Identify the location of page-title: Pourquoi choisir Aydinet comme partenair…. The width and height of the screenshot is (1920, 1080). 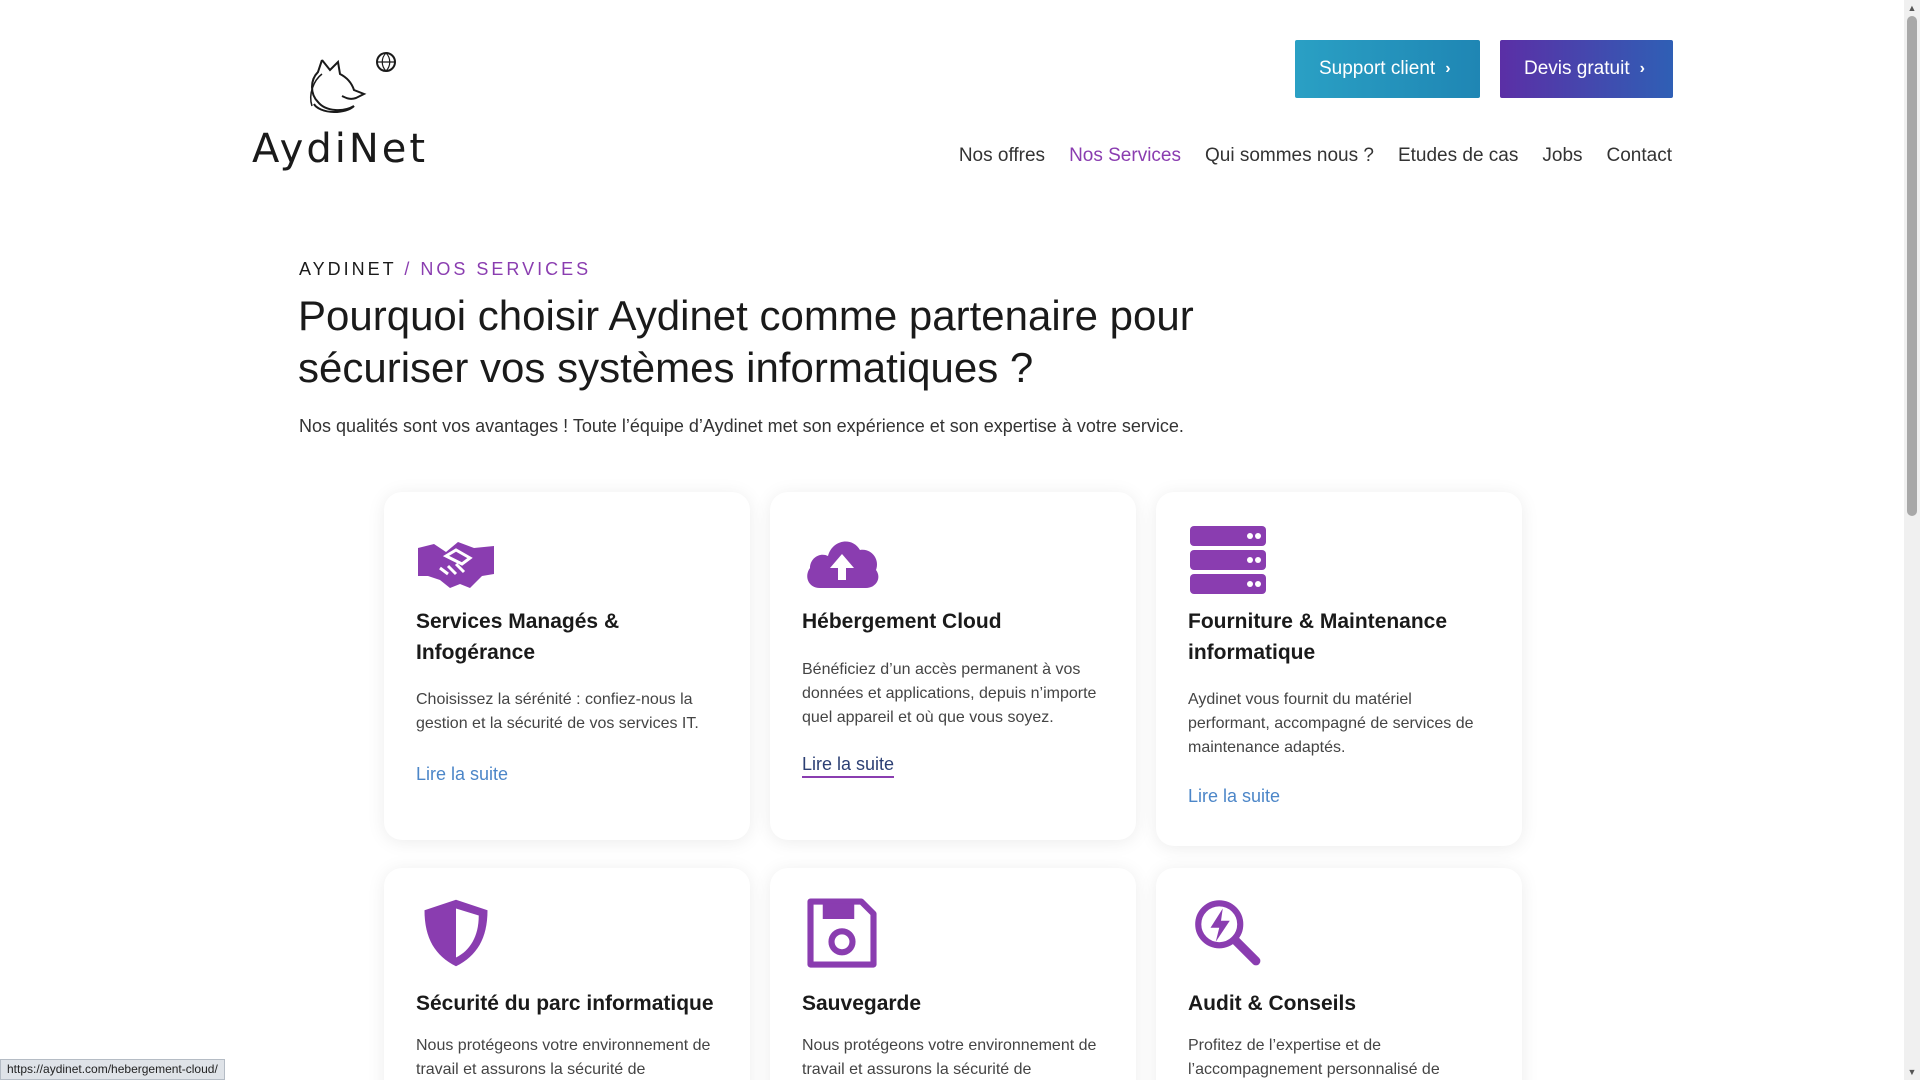
(746, 341).